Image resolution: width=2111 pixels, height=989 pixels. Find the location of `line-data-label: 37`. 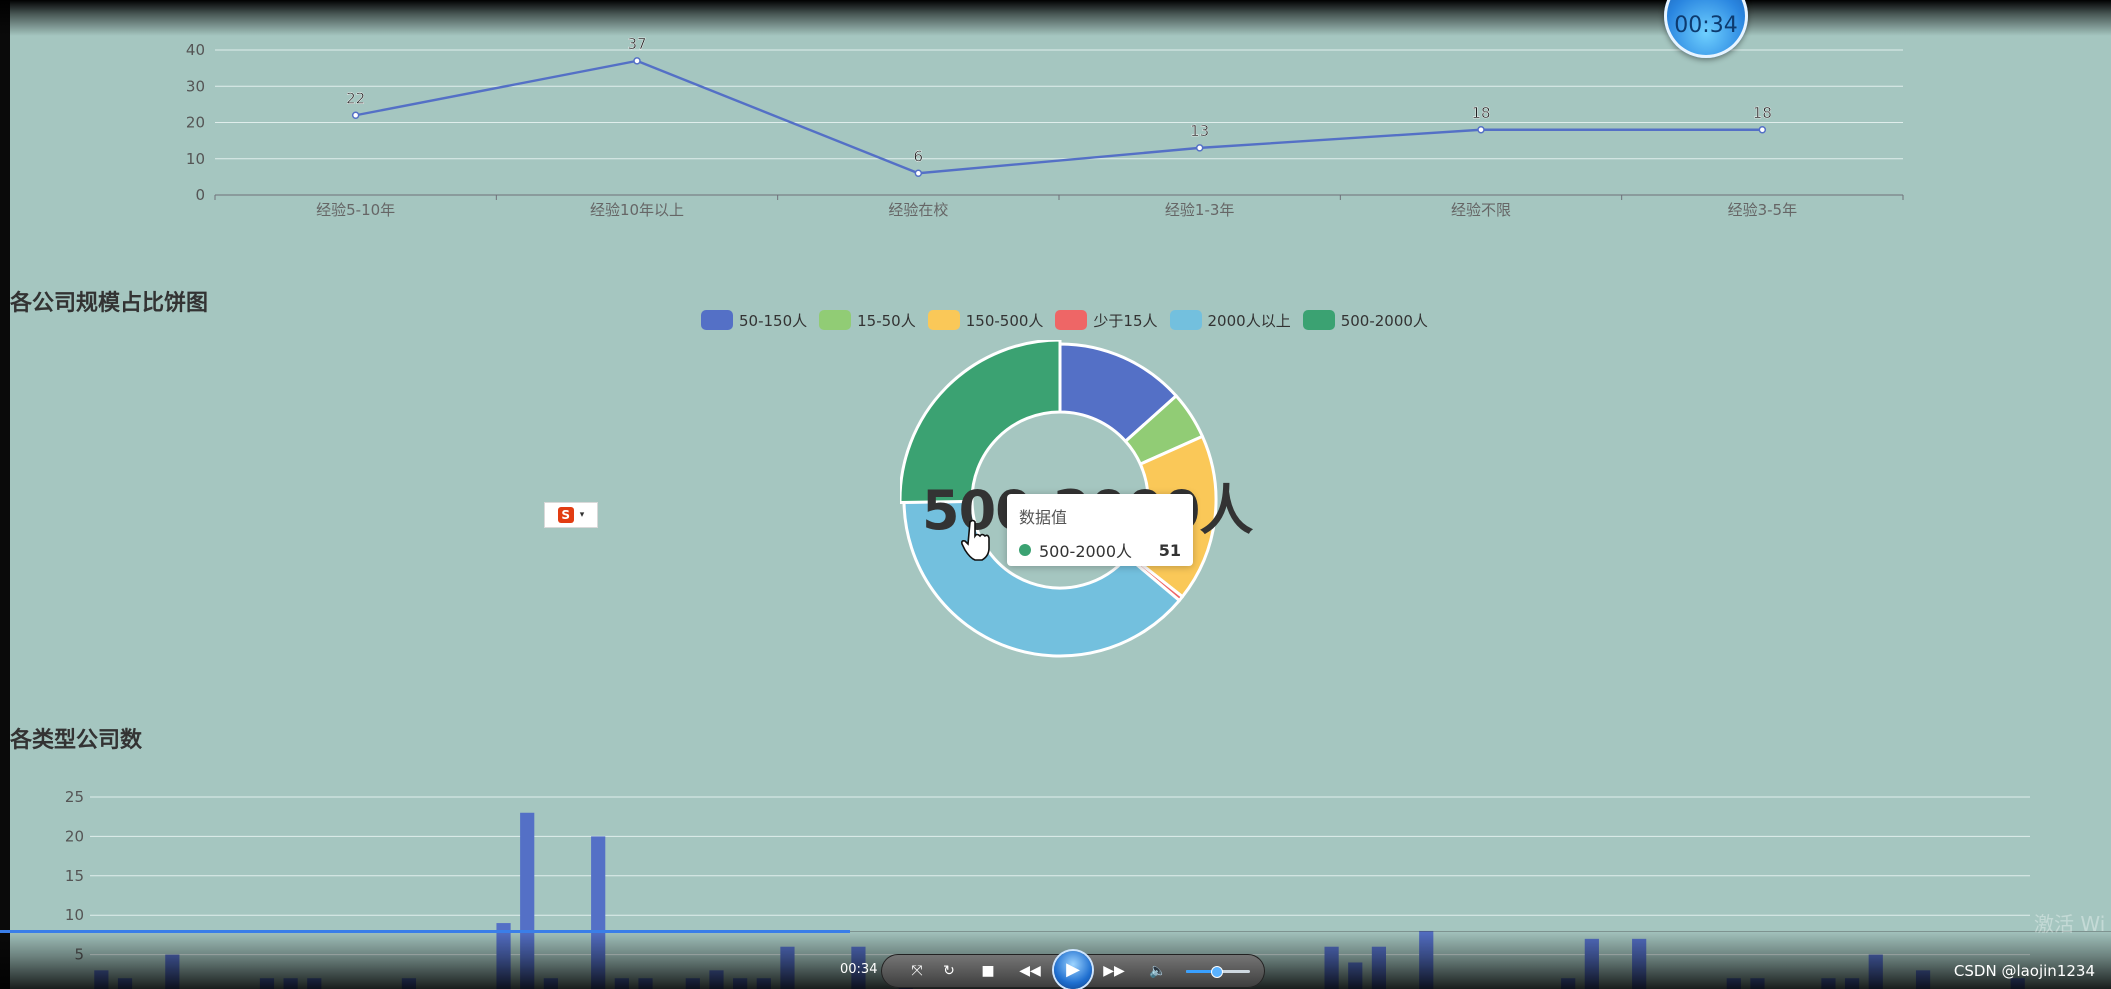

line-data-label: 37 is located at coordinates (636, 44).